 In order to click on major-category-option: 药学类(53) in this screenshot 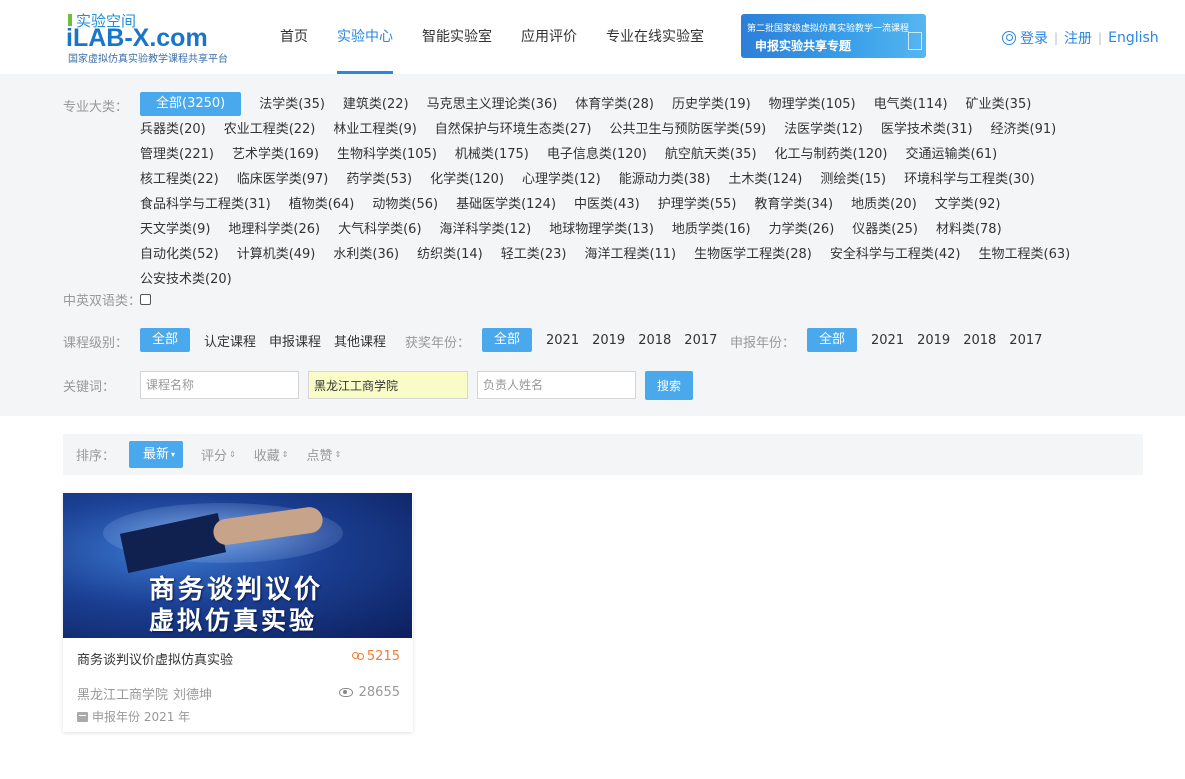, I will do `click(379, 179)`.